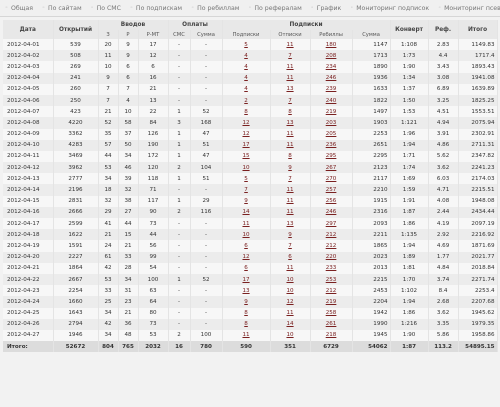 The width and height of the screenshot is (500, 407). Describe the element at coordinates (331, 335) in the screenshot. I see `rebills-link: 218` at that location.